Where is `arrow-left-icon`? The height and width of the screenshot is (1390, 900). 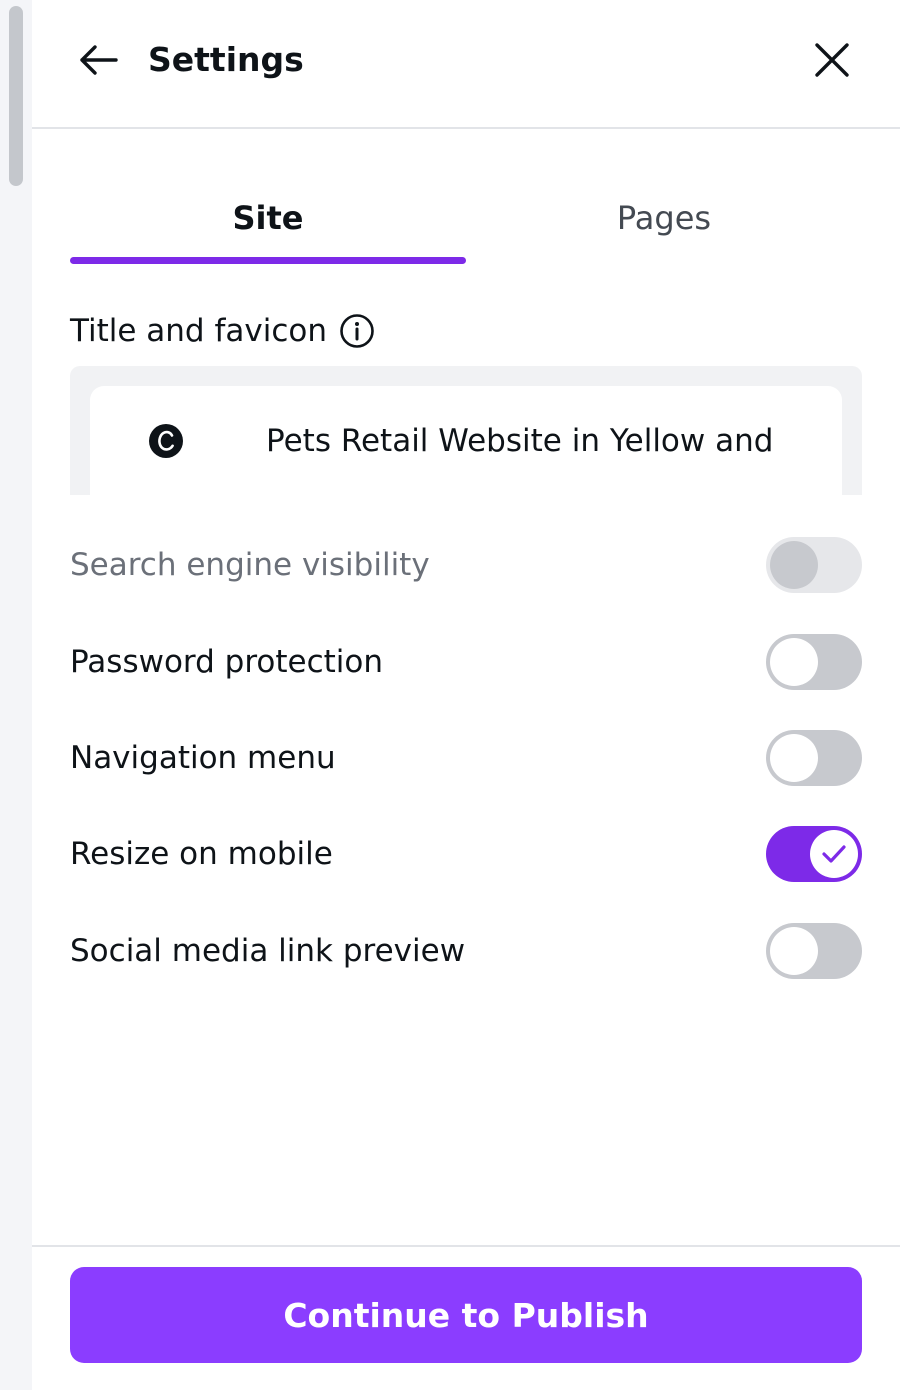 arrow-left-icon is located at coordinates (99, 60).